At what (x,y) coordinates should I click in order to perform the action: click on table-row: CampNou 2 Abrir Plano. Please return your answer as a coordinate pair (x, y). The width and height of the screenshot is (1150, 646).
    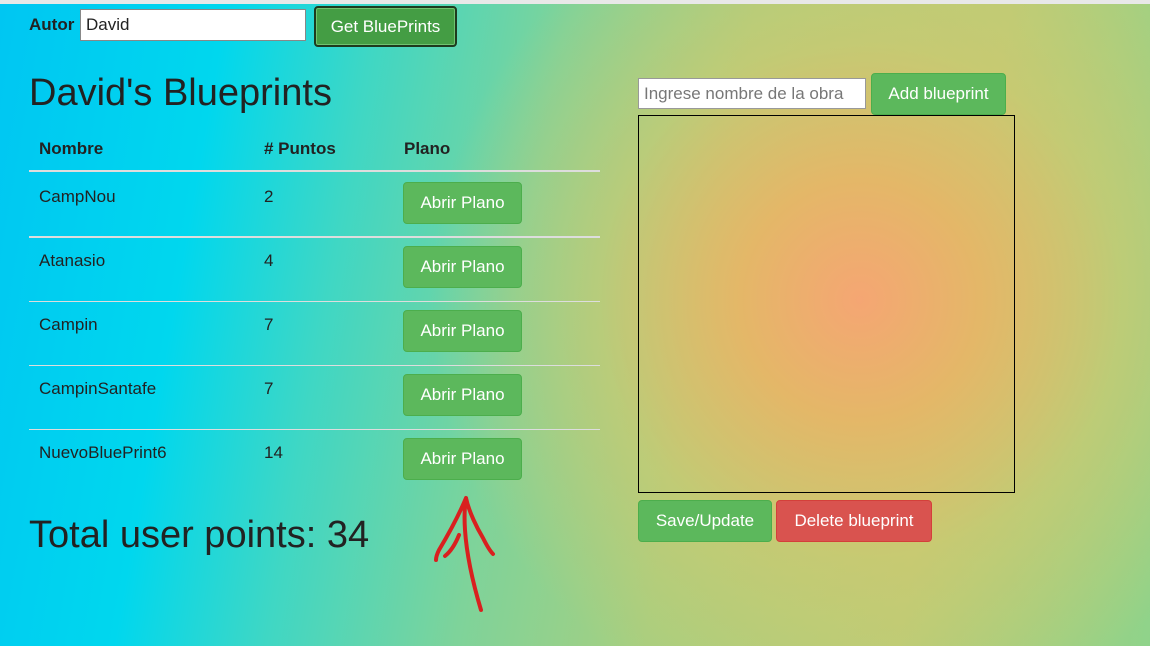
    Looking at the image, I should click on (314, 206).